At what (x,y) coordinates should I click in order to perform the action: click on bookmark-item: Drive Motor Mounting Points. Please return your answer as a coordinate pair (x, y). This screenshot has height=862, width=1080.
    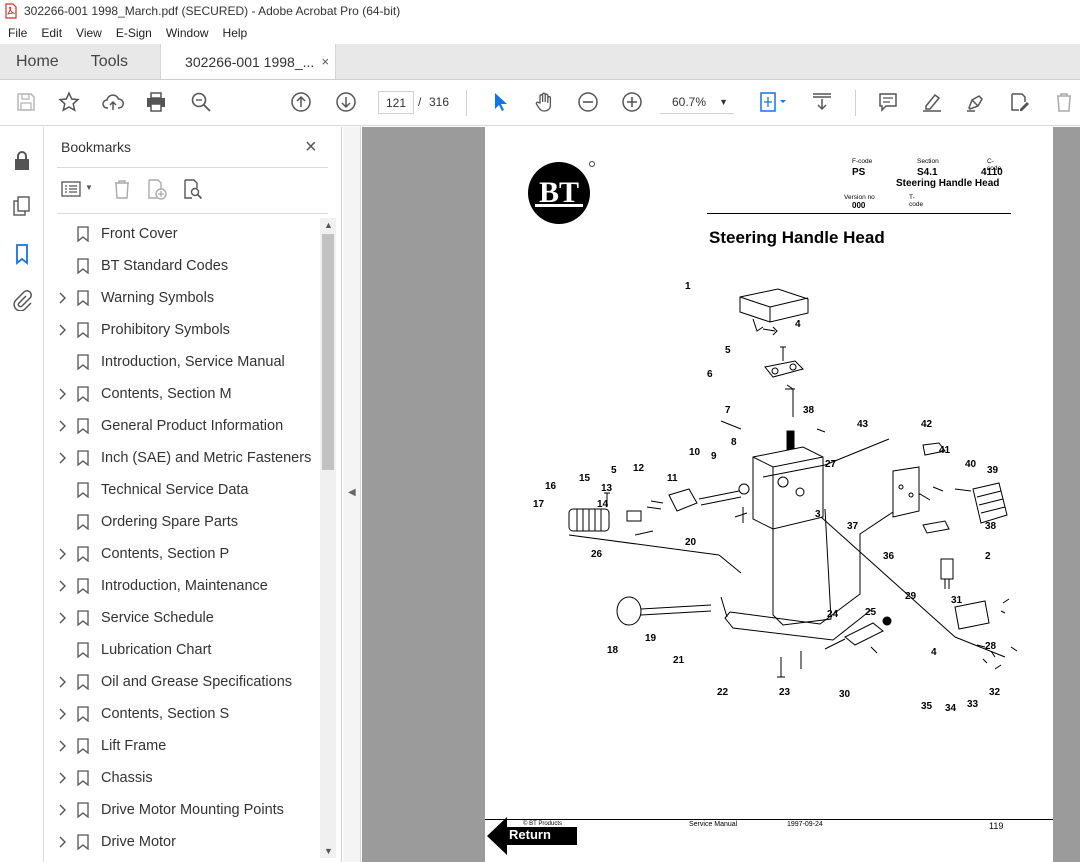
    Looking at the image, I should click on (182, 810).